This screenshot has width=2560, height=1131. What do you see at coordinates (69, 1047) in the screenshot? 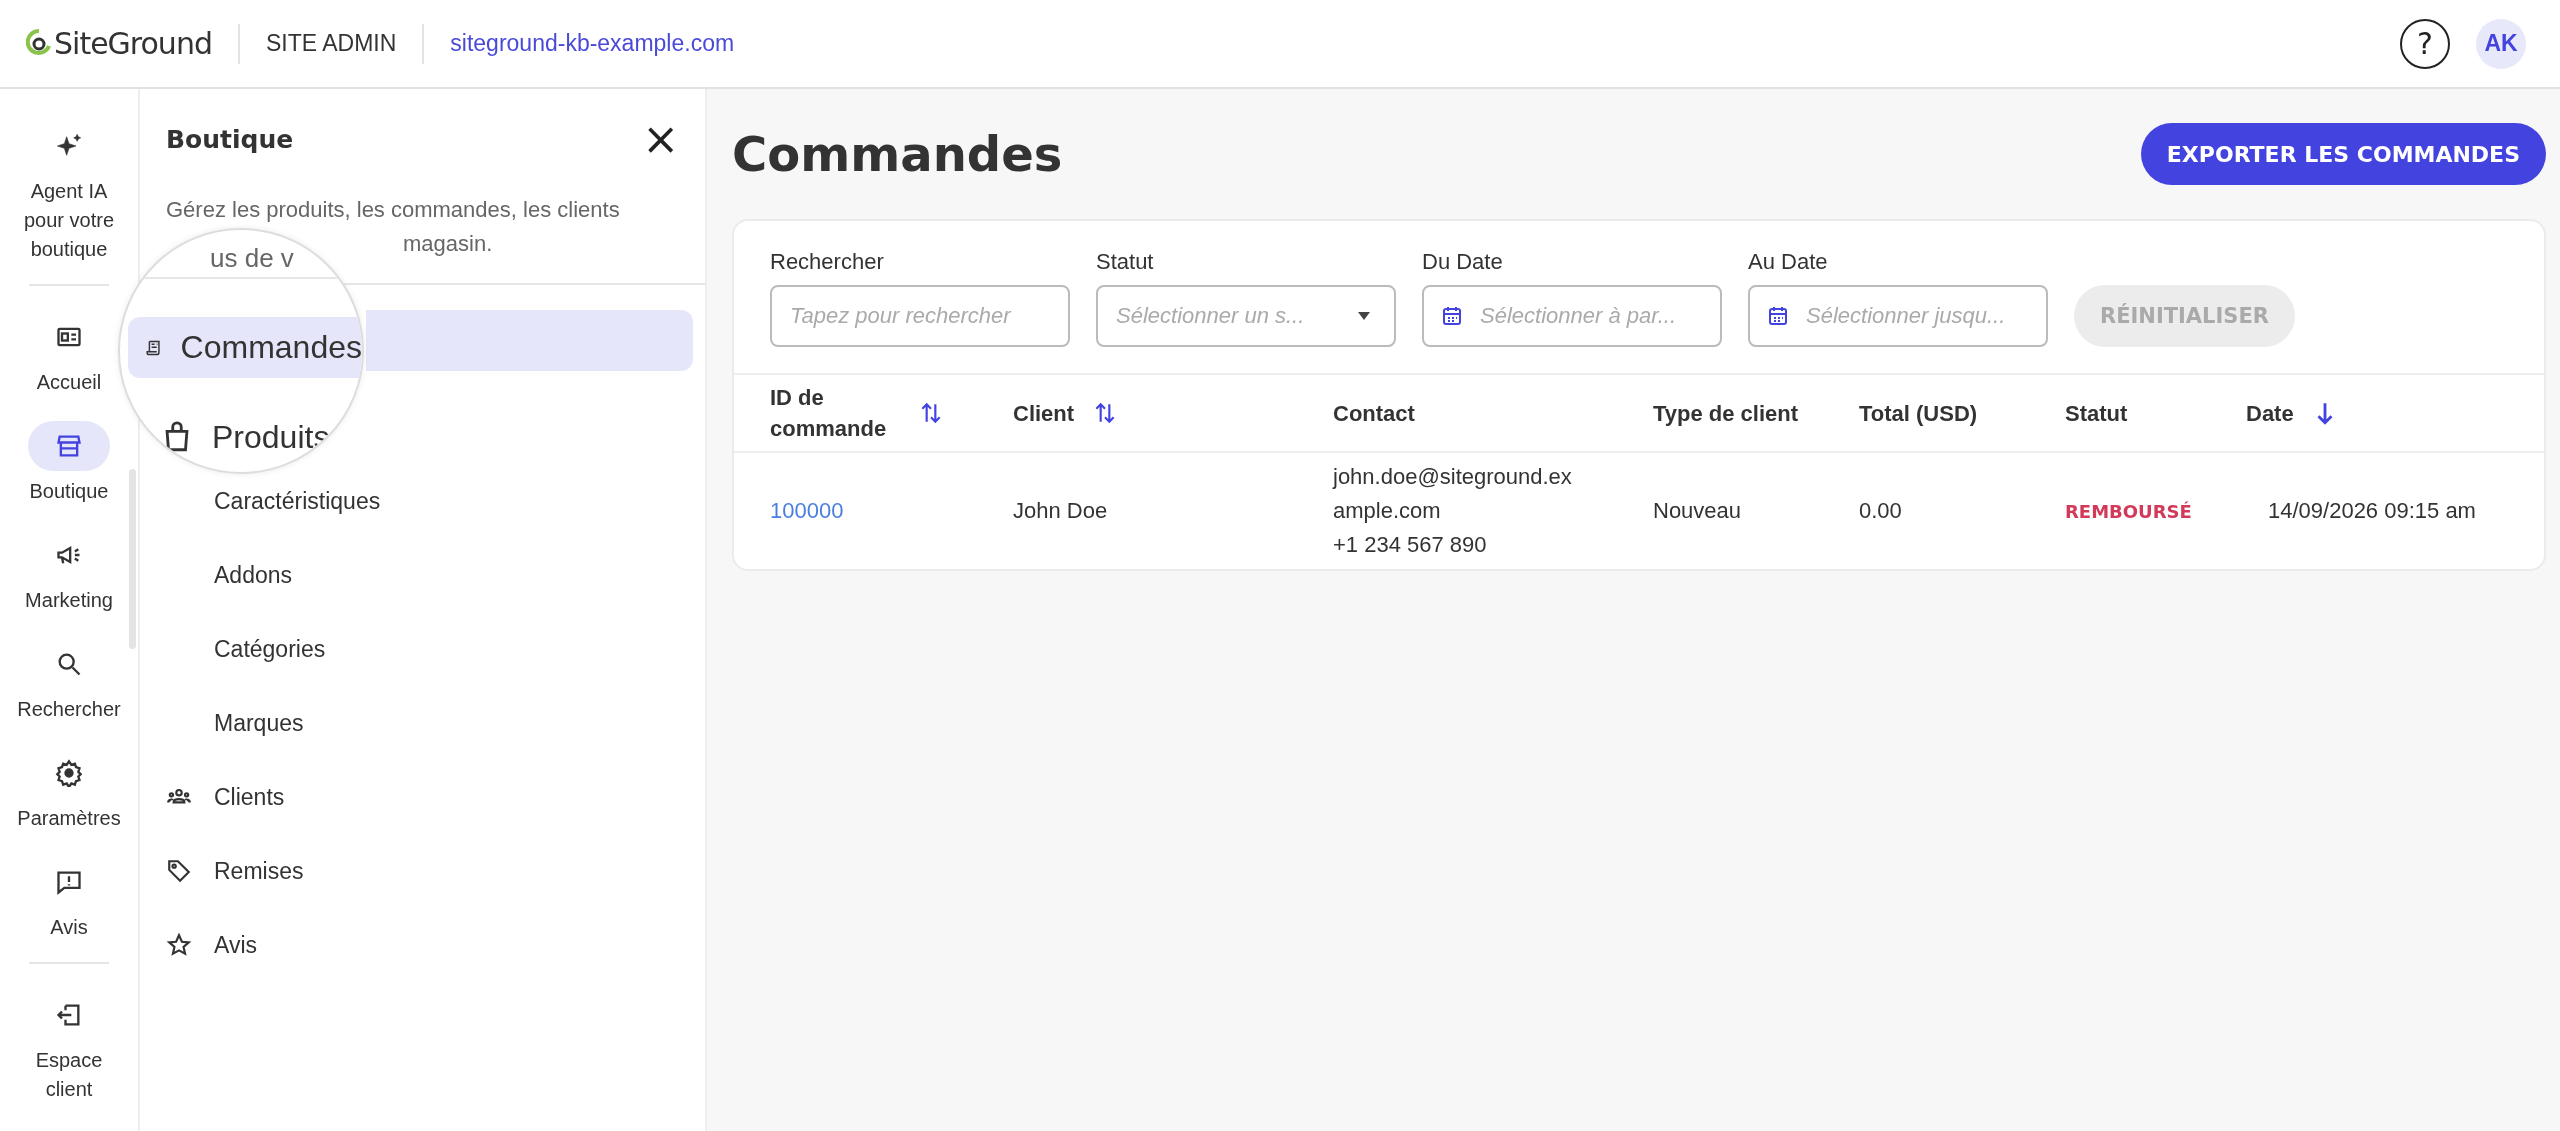
I see `rail-item: Espace client` at bounding box center [69, 1047].